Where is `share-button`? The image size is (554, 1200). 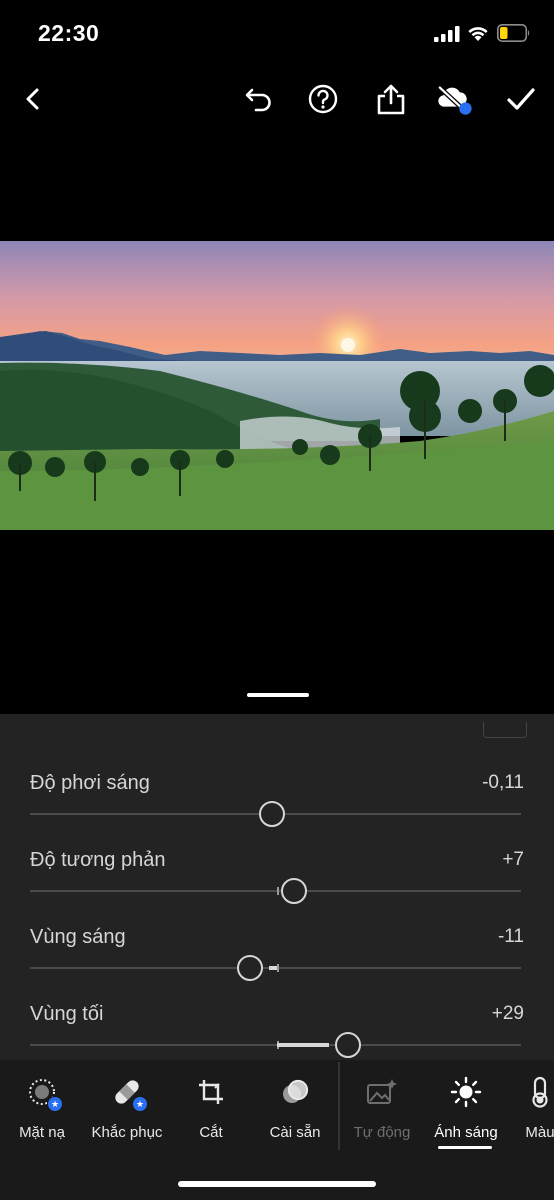
share-button is located at coordinates (391, 99).